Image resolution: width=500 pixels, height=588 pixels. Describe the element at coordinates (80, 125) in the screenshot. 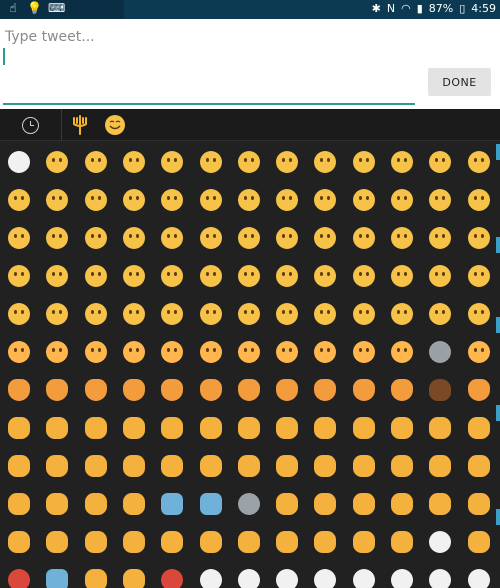

I see `tab-category` at that location.